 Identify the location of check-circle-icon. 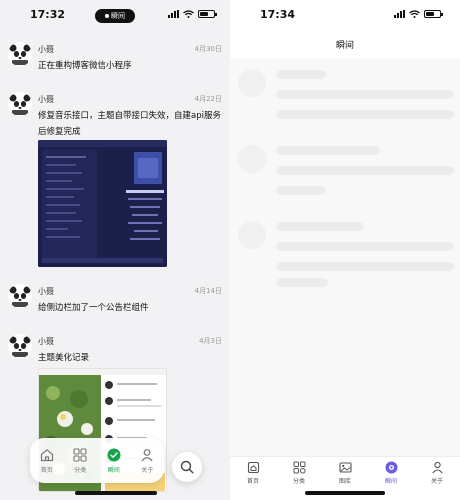
(114, 454).